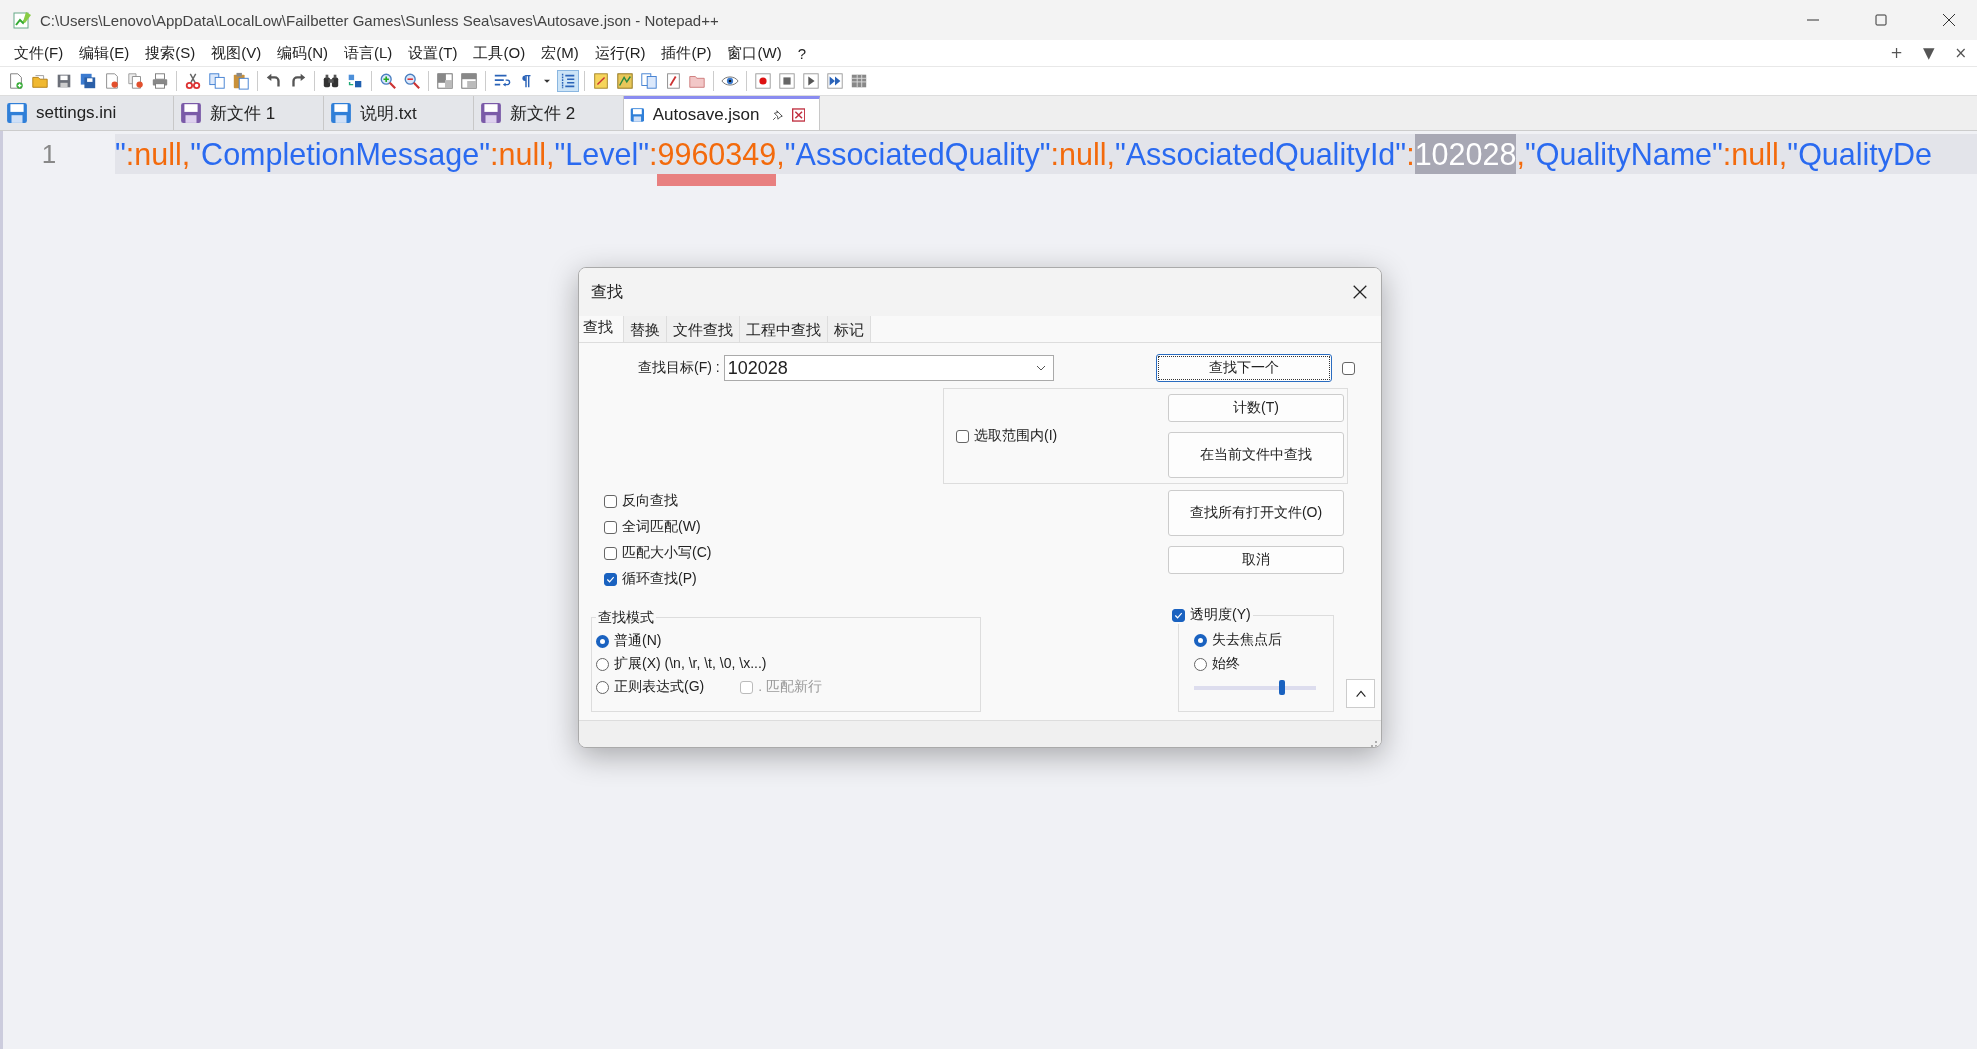 The height and width of the screenshot is (1049, 1977). Describe the element at coordinates (1256, 408) in the screenshot. I see `dialog-button: 计数(T)` at that location.